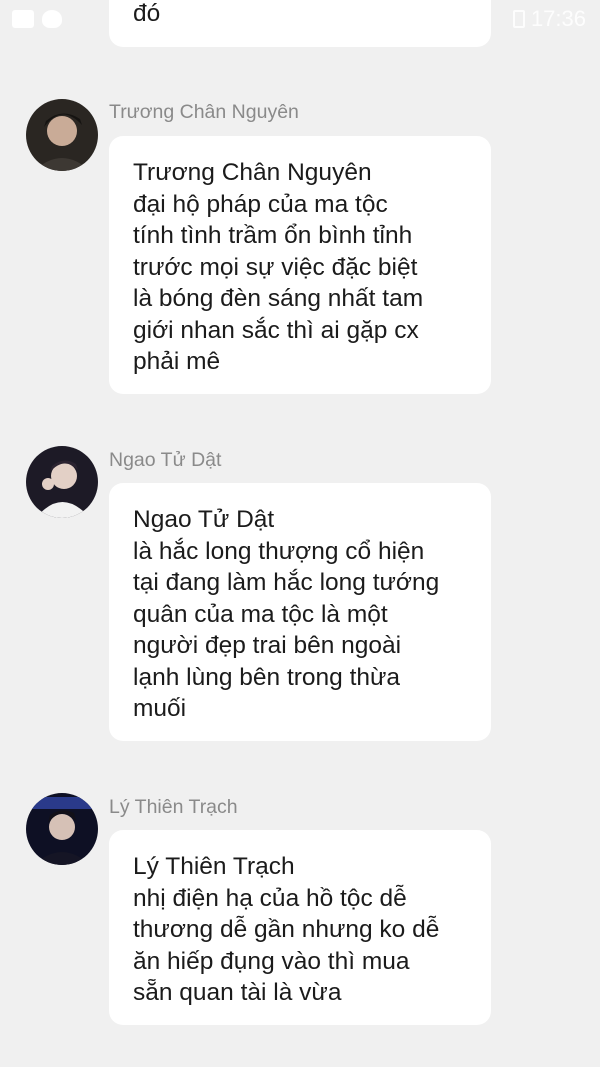  What do you see at coordinates (276, 330) in the screenshot?
I see `message-line: giới nhan sắc thì ai gặp cx` at bounding box center [276, 330].